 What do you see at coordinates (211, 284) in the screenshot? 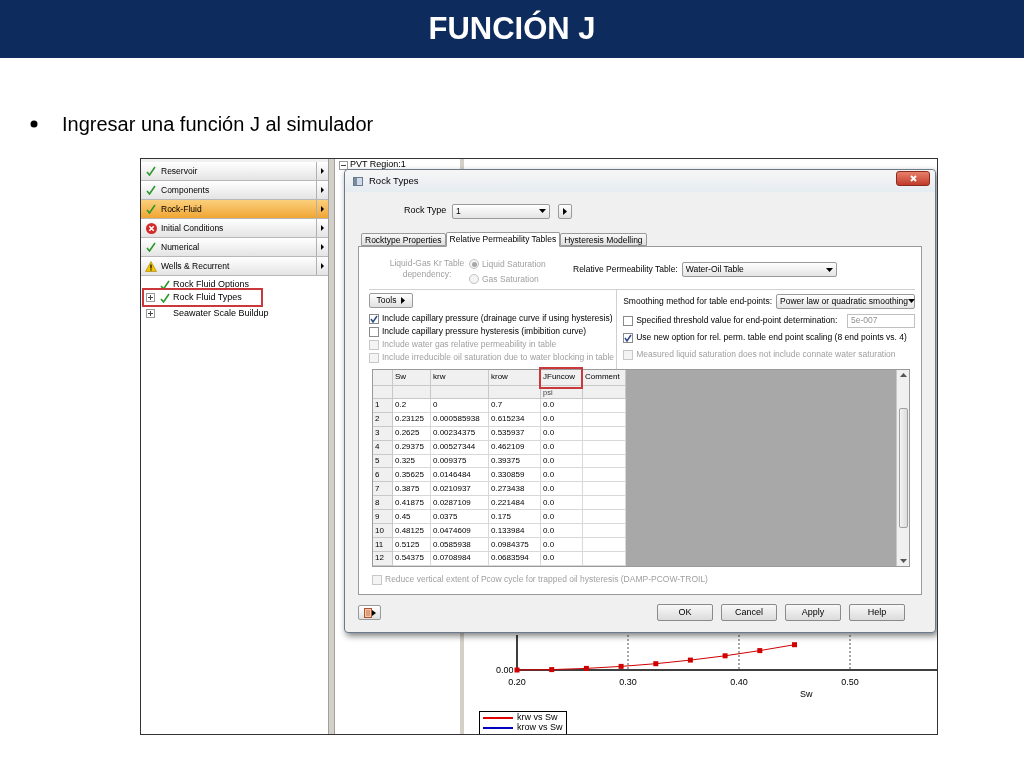
I see `tree-item: Rock Fluid Options` at bounding box center [211, 284].